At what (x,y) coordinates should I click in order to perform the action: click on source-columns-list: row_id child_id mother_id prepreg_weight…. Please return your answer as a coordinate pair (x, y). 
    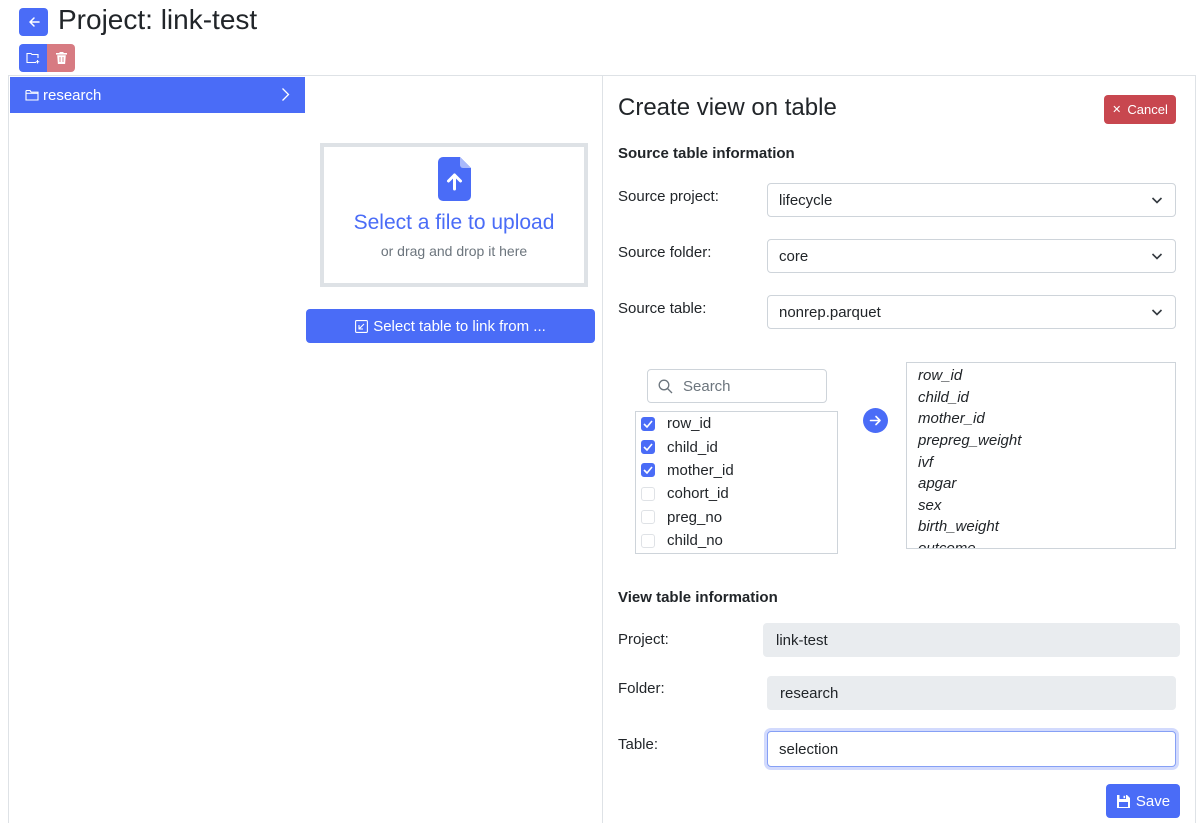
    Looking at the image, I should click on (1041, 455).